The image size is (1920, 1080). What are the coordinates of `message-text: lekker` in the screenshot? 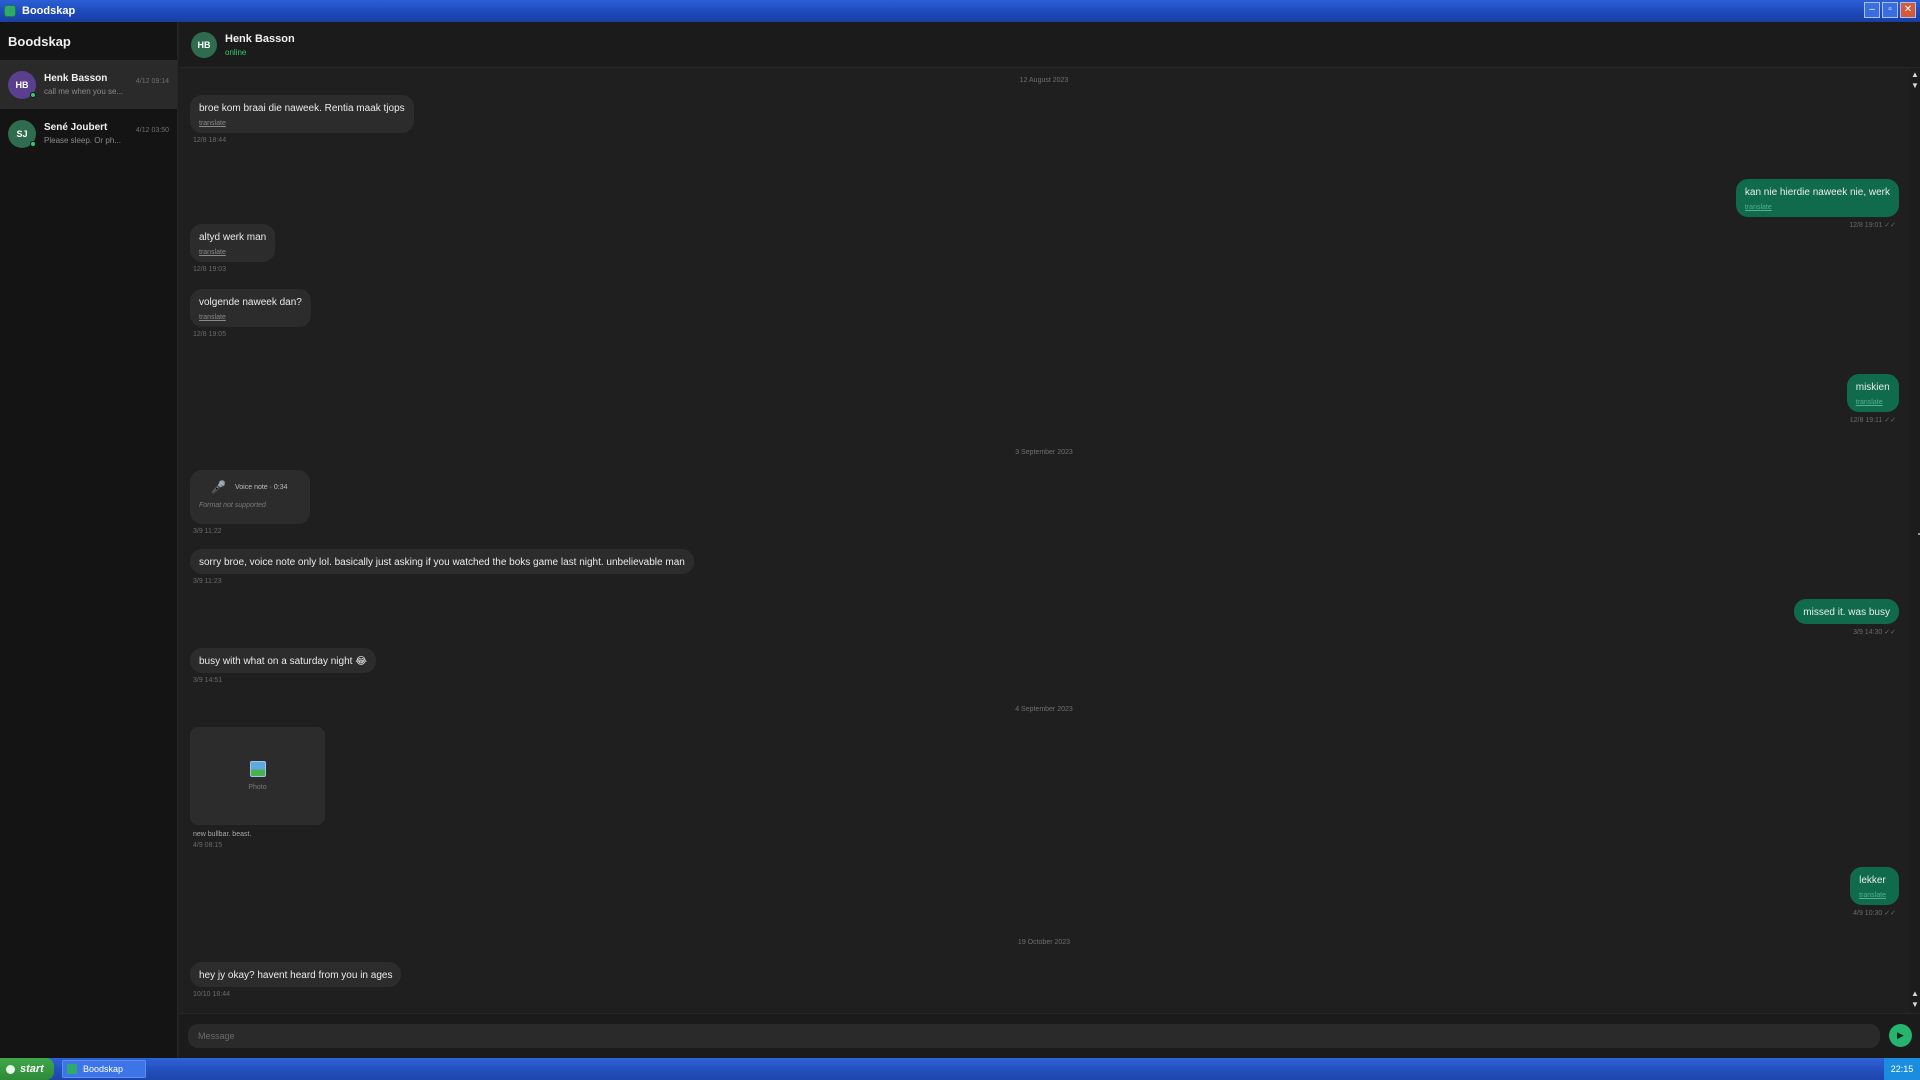 It's located at (1872, 880).